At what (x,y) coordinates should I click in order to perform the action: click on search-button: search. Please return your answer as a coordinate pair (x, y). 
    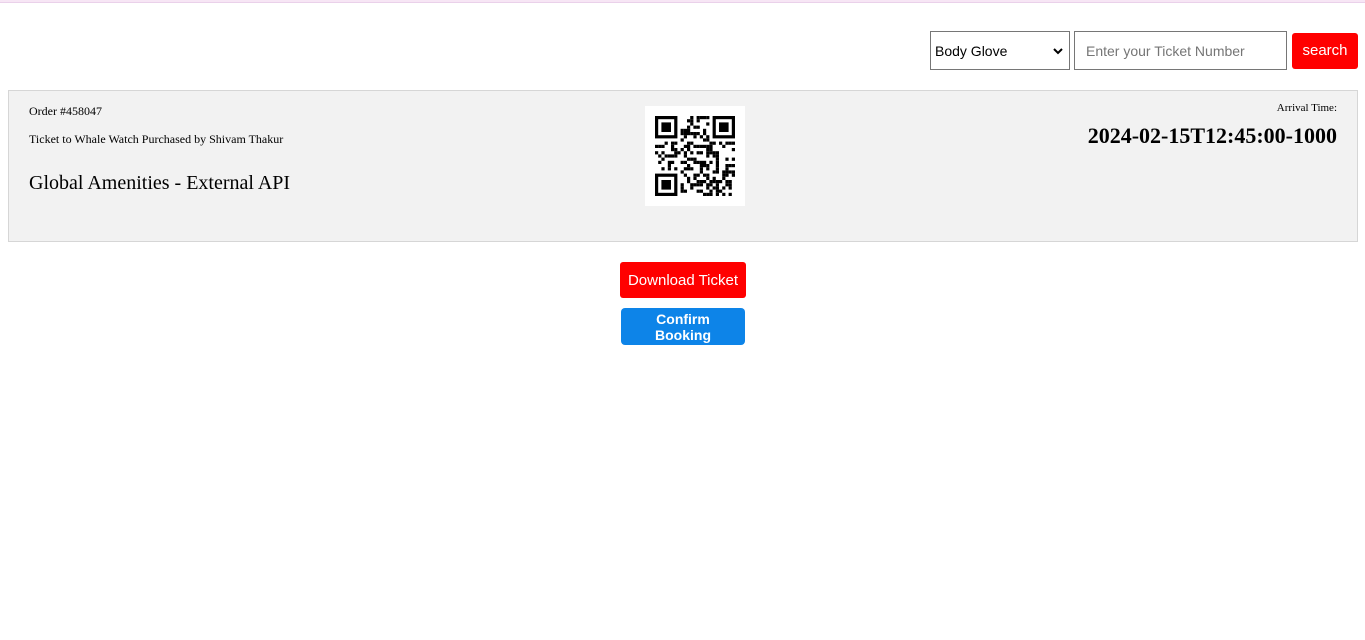
    Looking at the image, I should click on (1325, 50).